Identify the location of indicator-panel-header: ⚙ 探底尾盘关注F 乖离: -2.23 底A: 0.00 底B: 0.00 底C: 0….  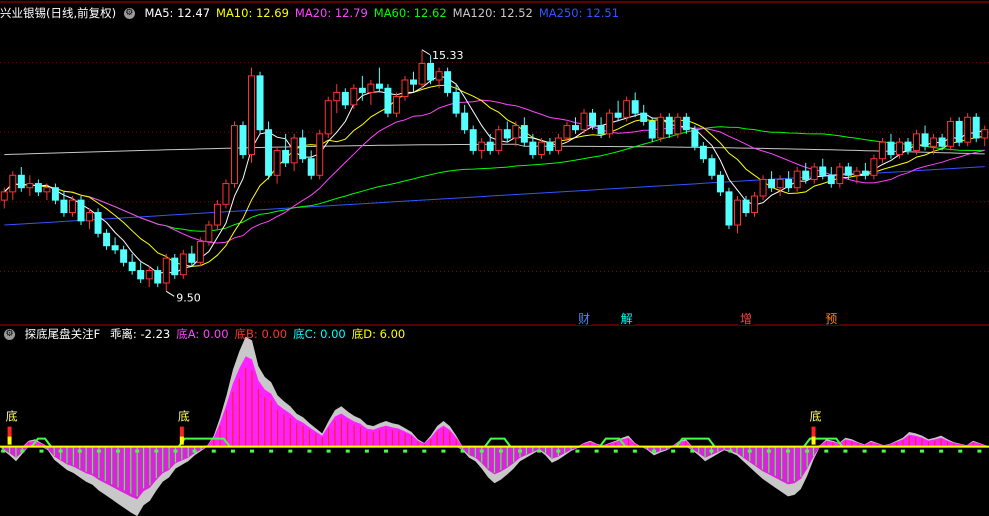
(208, 334).